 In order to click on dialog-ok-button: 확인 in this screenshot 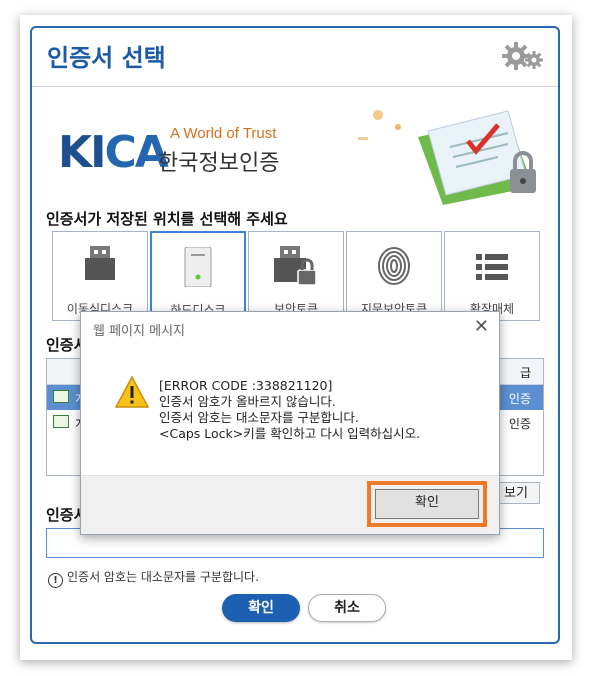, I will do `click(427, 504)`.